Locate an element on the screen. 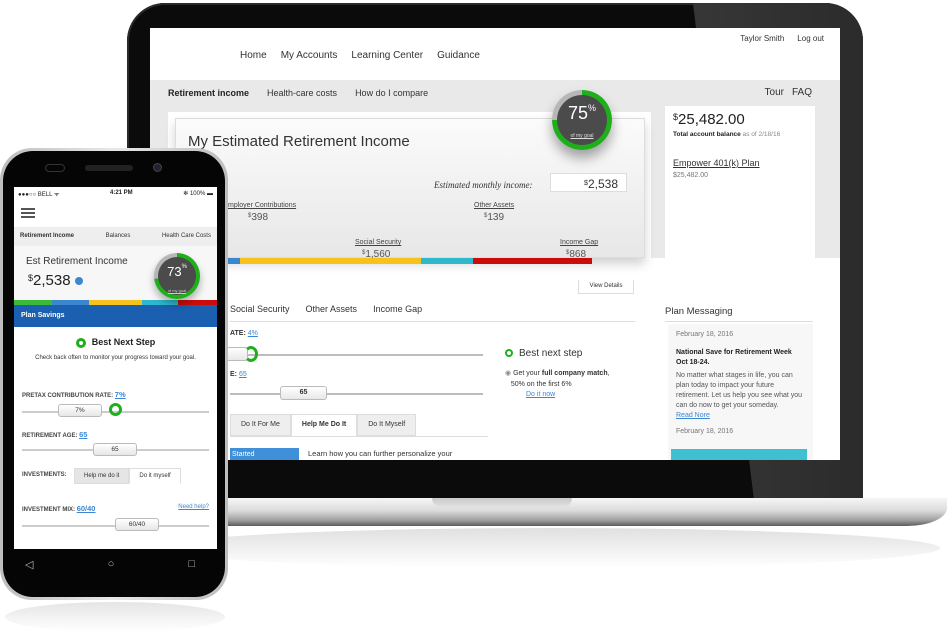 This screenshot has width=950, height=640. info-icon is located at coordinates (78, 281).